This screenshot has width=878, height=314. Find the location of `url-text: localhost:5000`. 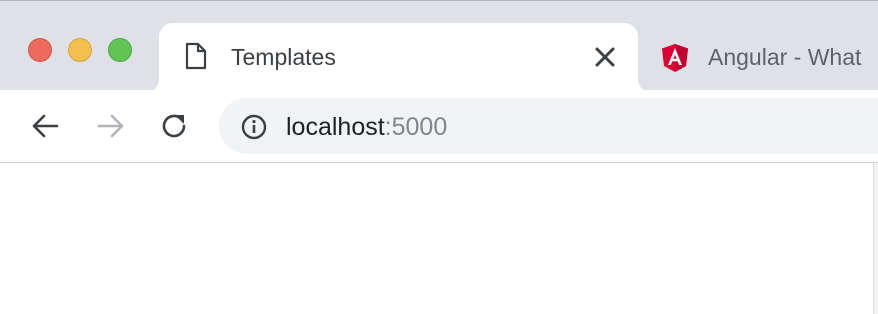

url-text: localhost:5000 is located at coordinates (366, 127).